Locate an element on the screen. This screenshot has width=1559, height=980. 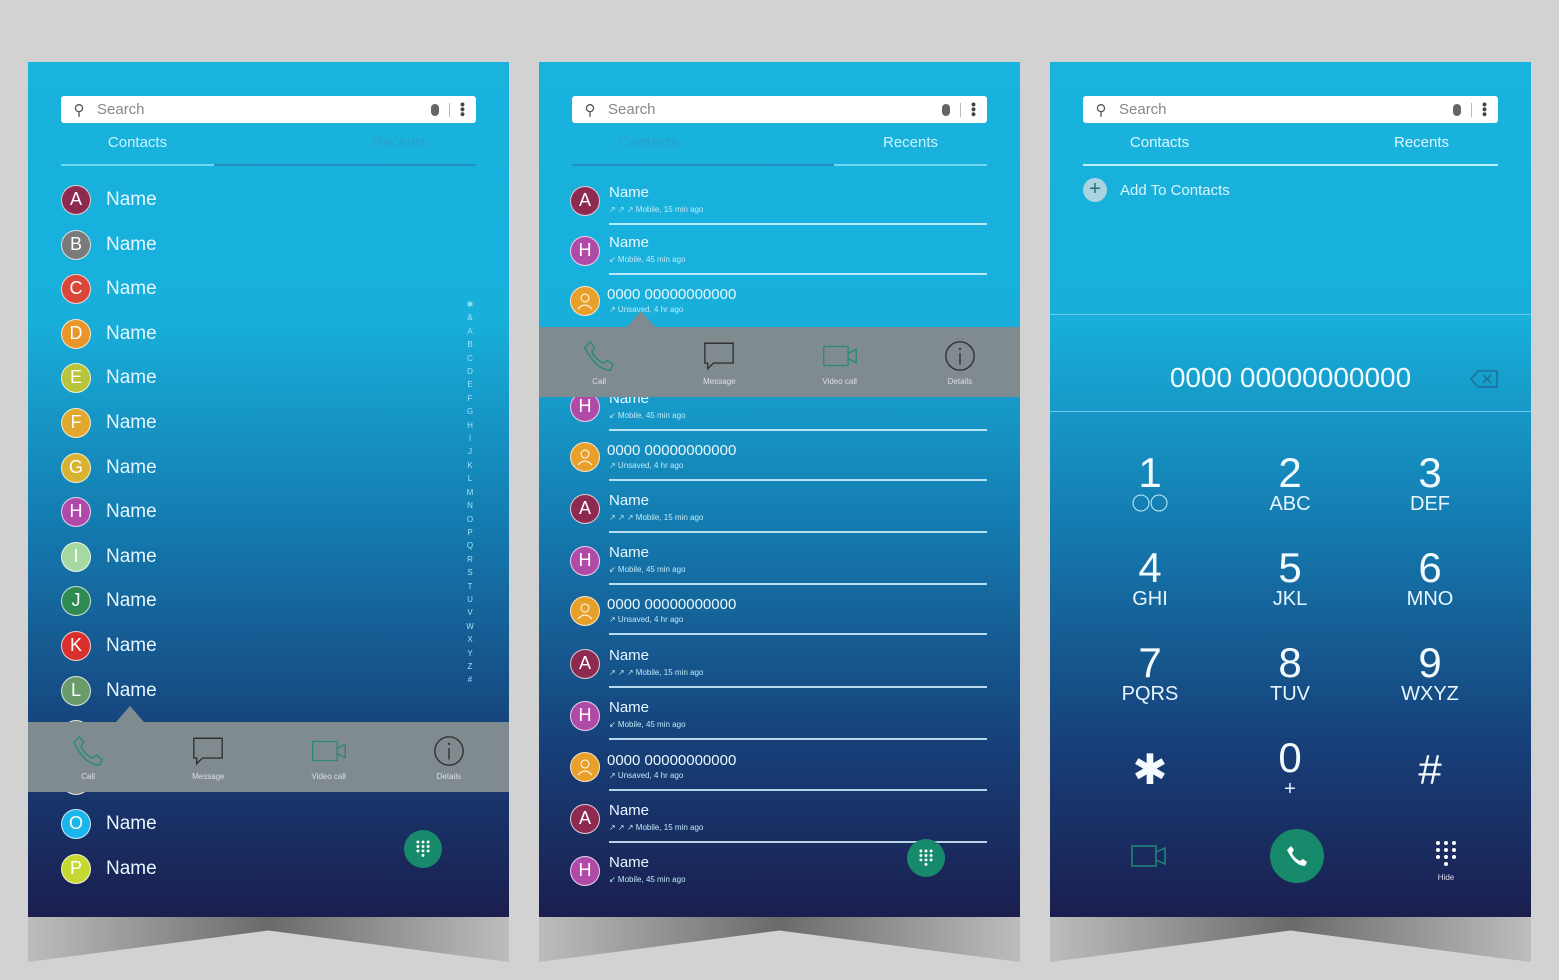
tab-bar: Contacts Recents is located at coordinates (268, 149).